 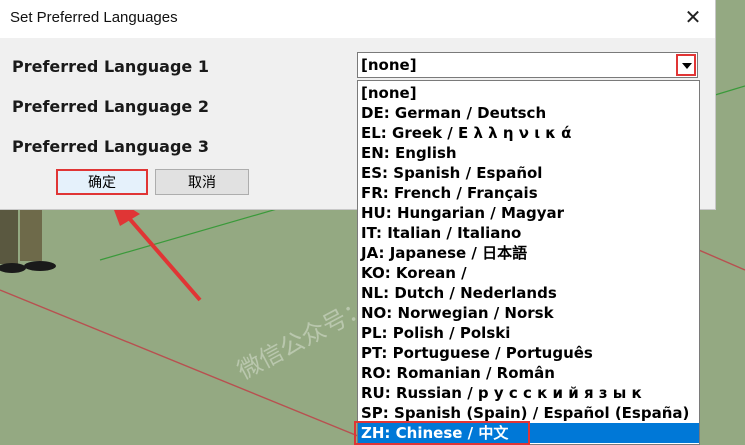 I want to click on option-pt: PT: Portuguese / Português, so click(x=528, y=353).